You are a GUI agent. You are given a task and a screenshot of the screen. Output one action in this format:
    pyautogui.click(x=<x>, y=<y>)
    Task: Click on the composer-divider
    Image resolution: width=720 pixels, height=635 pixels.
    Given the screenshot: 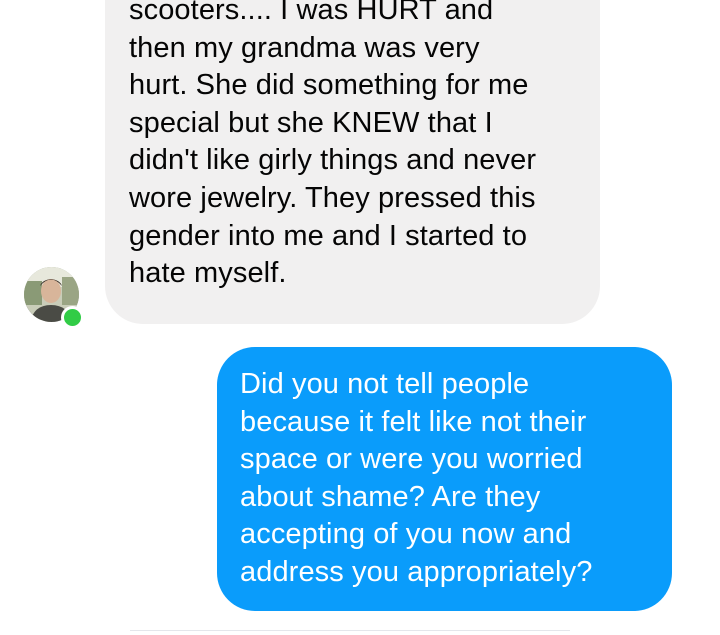 What is the action you would take?
    pyautogui.click(x=350, y=632)
    